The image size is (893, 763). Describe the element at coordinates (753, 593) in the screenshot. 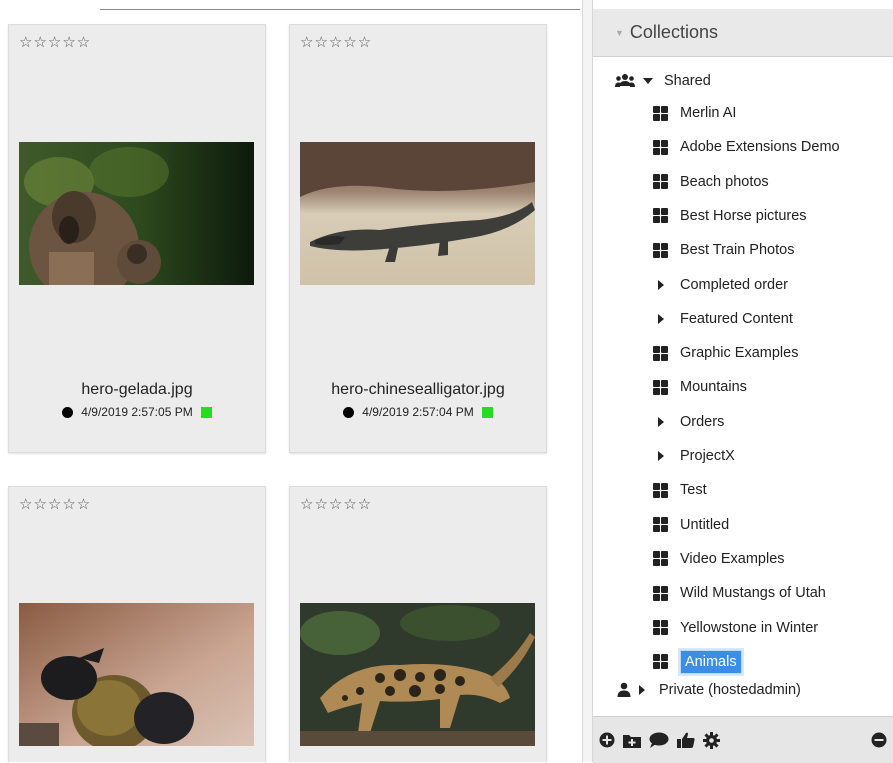

I see `collection-label: Wild Mustangs of Utah` at that location.